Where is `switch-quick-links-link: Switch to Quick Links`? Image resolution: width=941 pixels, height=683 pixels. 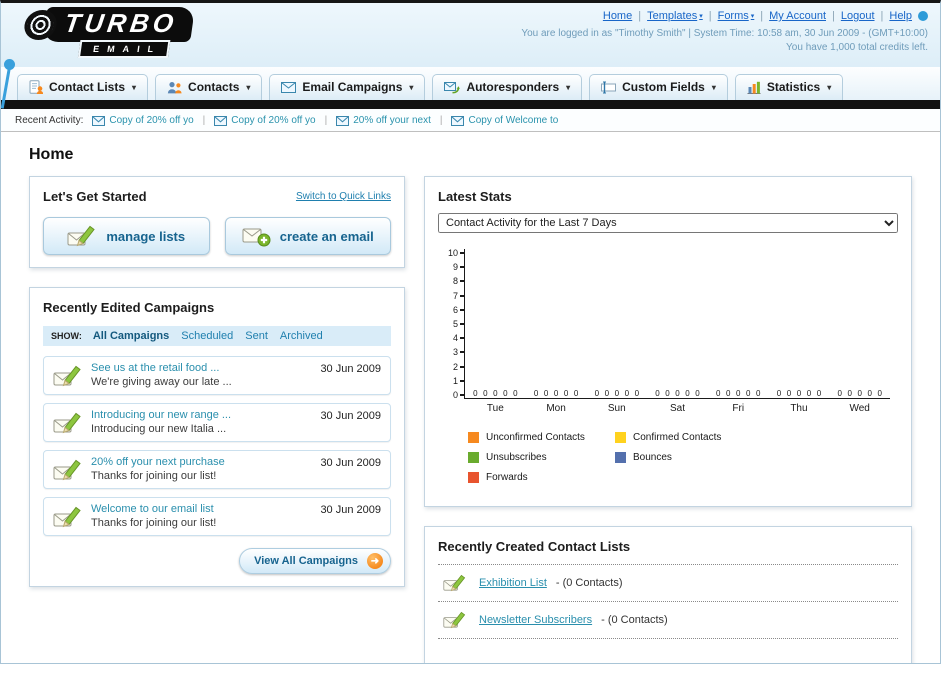 switch-quick-links-link: Switch to Quick Links is located at coordinates (343, 196).